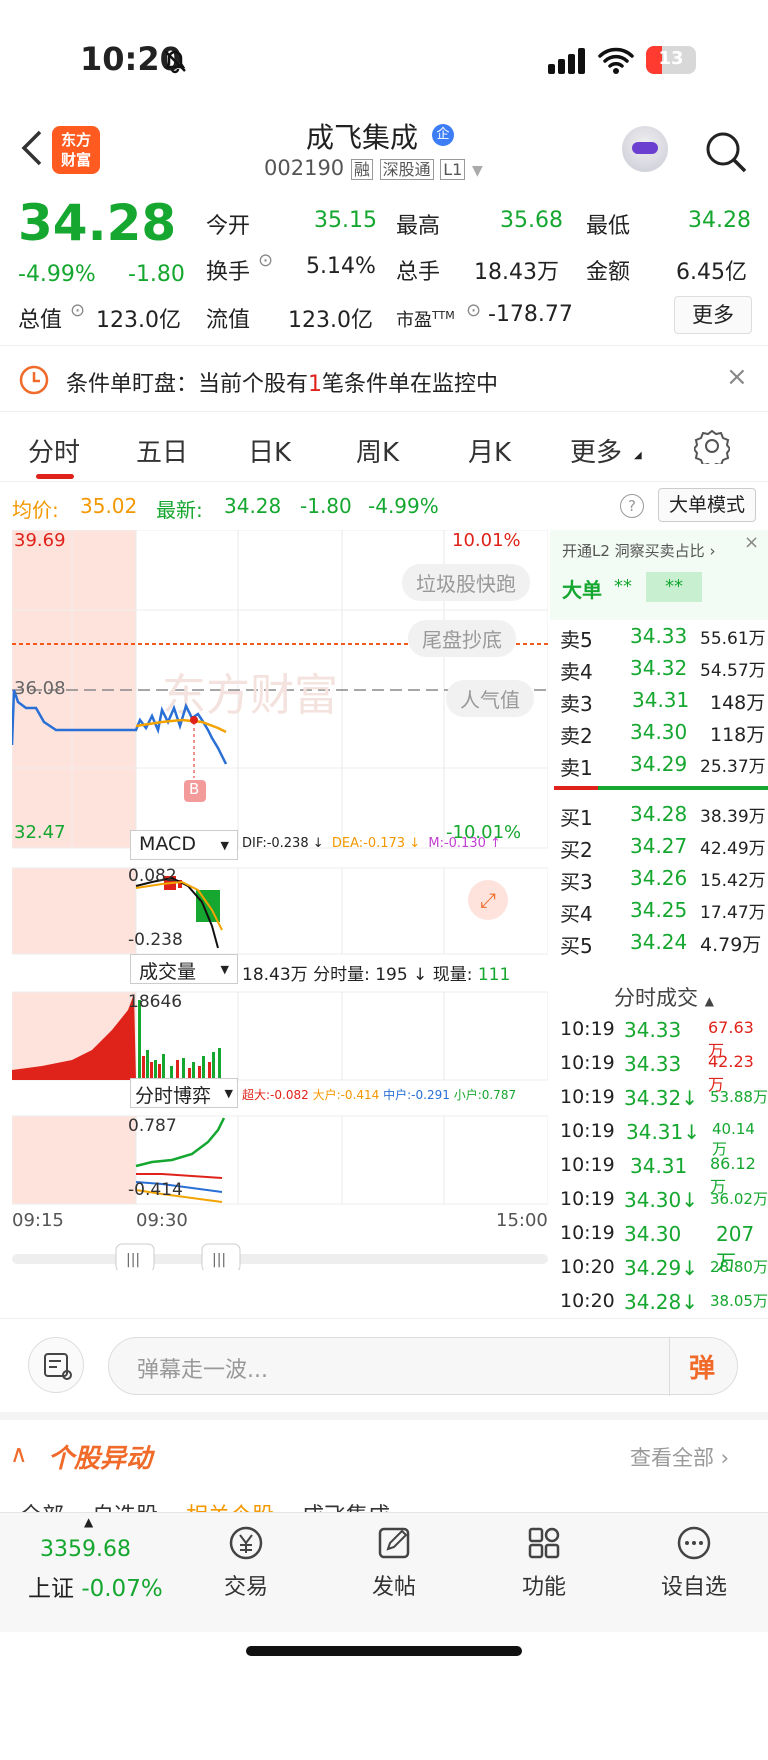 The width and height of the screenshot is (768, 1760). Describe the element at coordinates (608, 226) in the screenshot. I see `low-label: 最低` at that location.